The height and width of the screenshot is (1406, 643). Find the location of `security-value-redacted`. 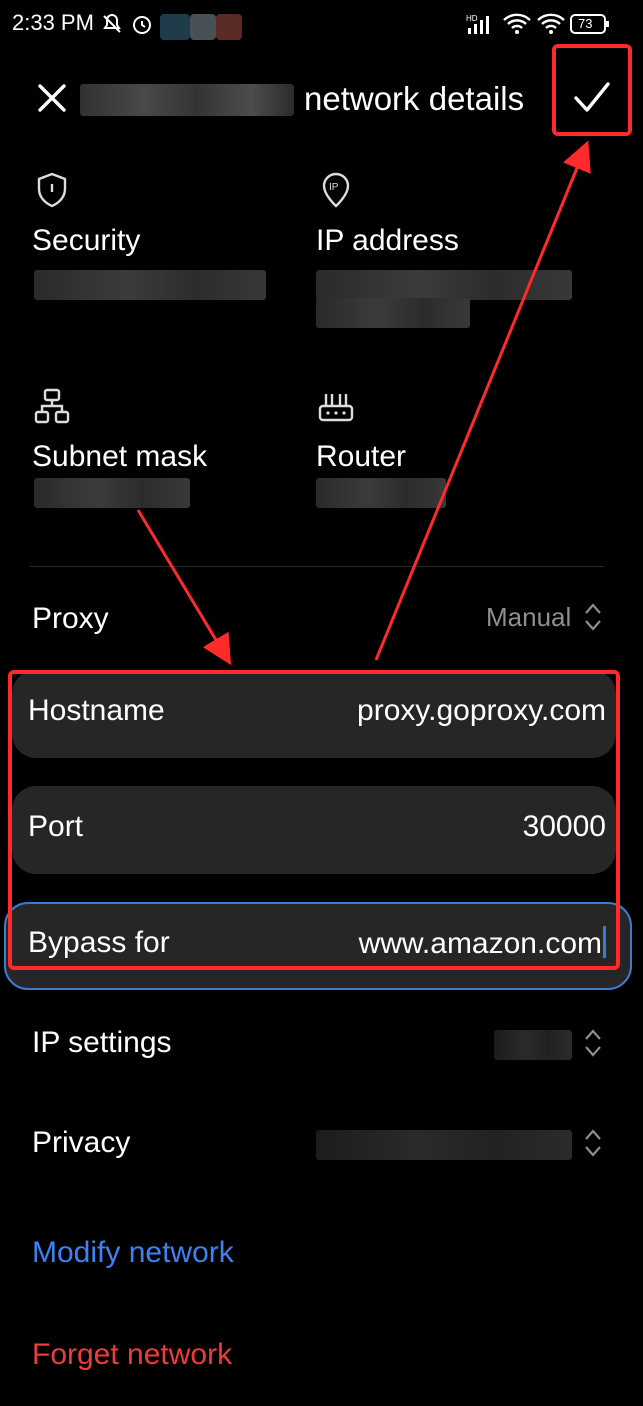

security-value-redacted is located at coordinates (150, 285).